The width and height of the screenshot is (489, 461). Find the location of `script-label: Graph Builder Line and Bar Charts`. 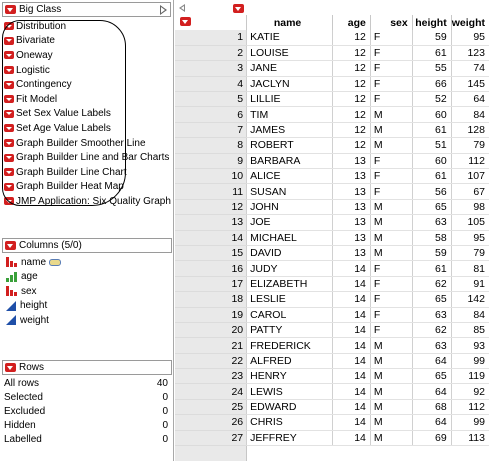

script-label: Graph Builder Line and Bar Charts is located at coordinates (92, 157).